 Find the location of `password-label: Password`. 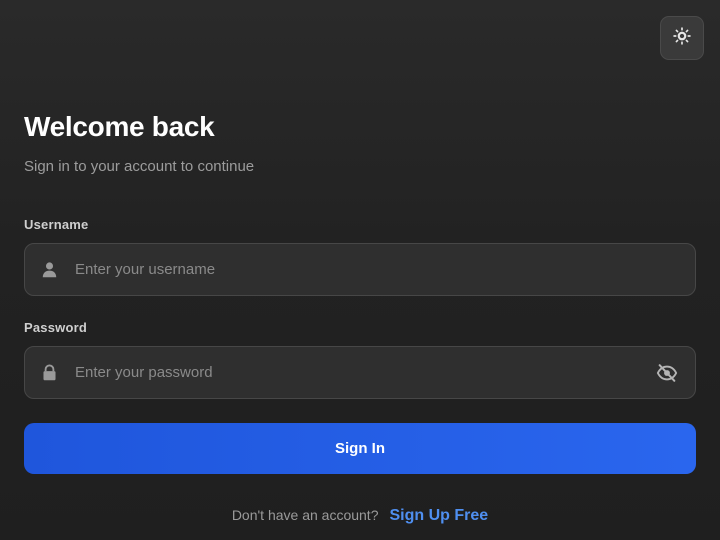

password-label: Password is located at coordinates (56, 327).